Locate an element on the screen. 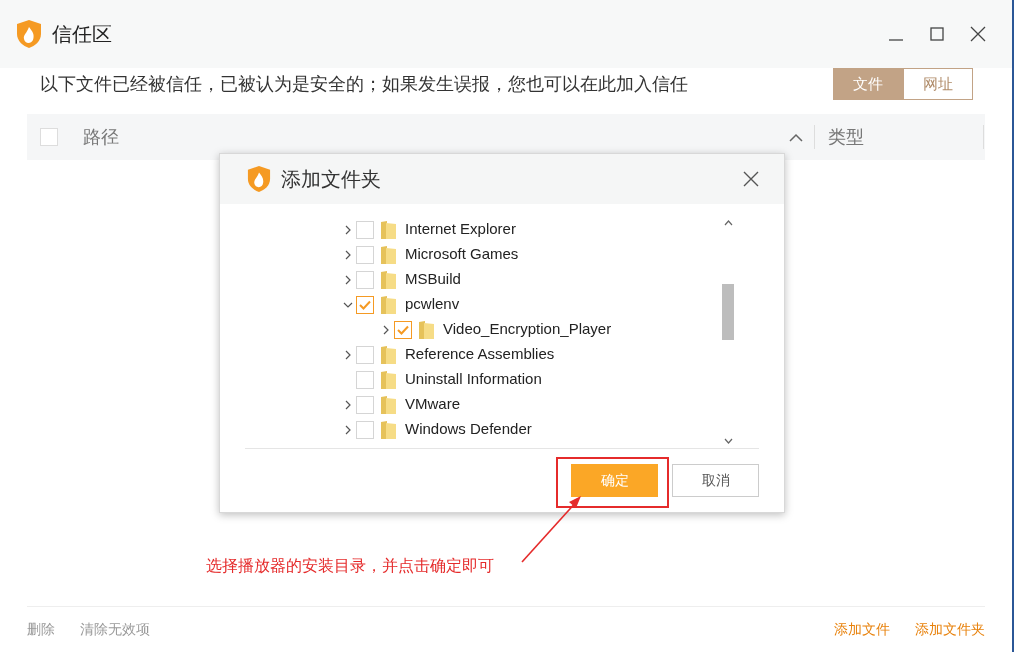  column-header: 路径 is located at coordinates (101, 137).